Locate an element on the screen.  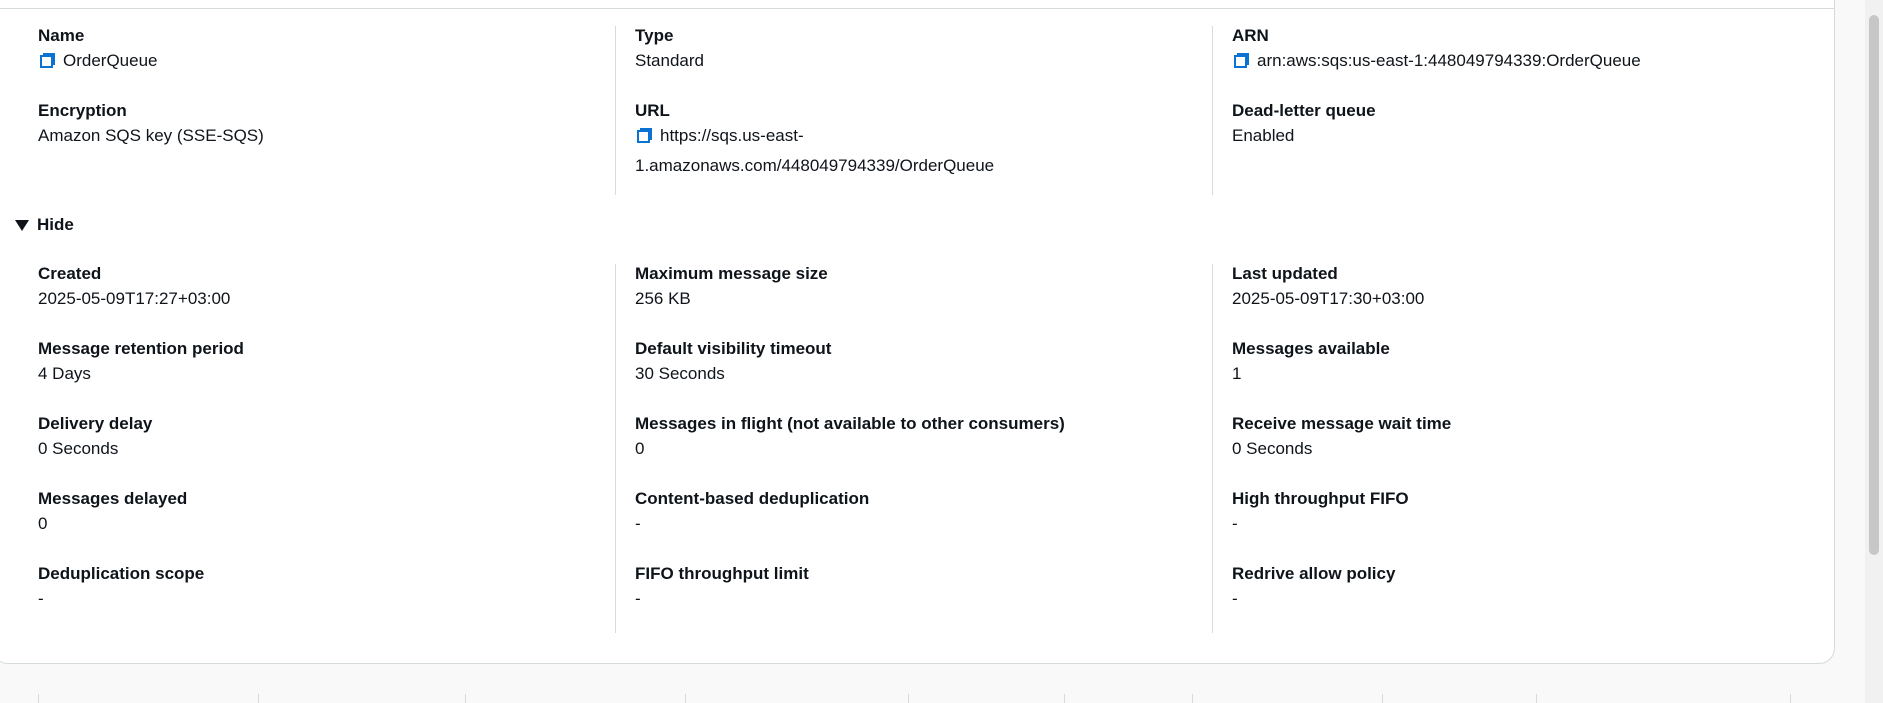
name-value-text: OrderQueue is located at coordinates (110, 60).